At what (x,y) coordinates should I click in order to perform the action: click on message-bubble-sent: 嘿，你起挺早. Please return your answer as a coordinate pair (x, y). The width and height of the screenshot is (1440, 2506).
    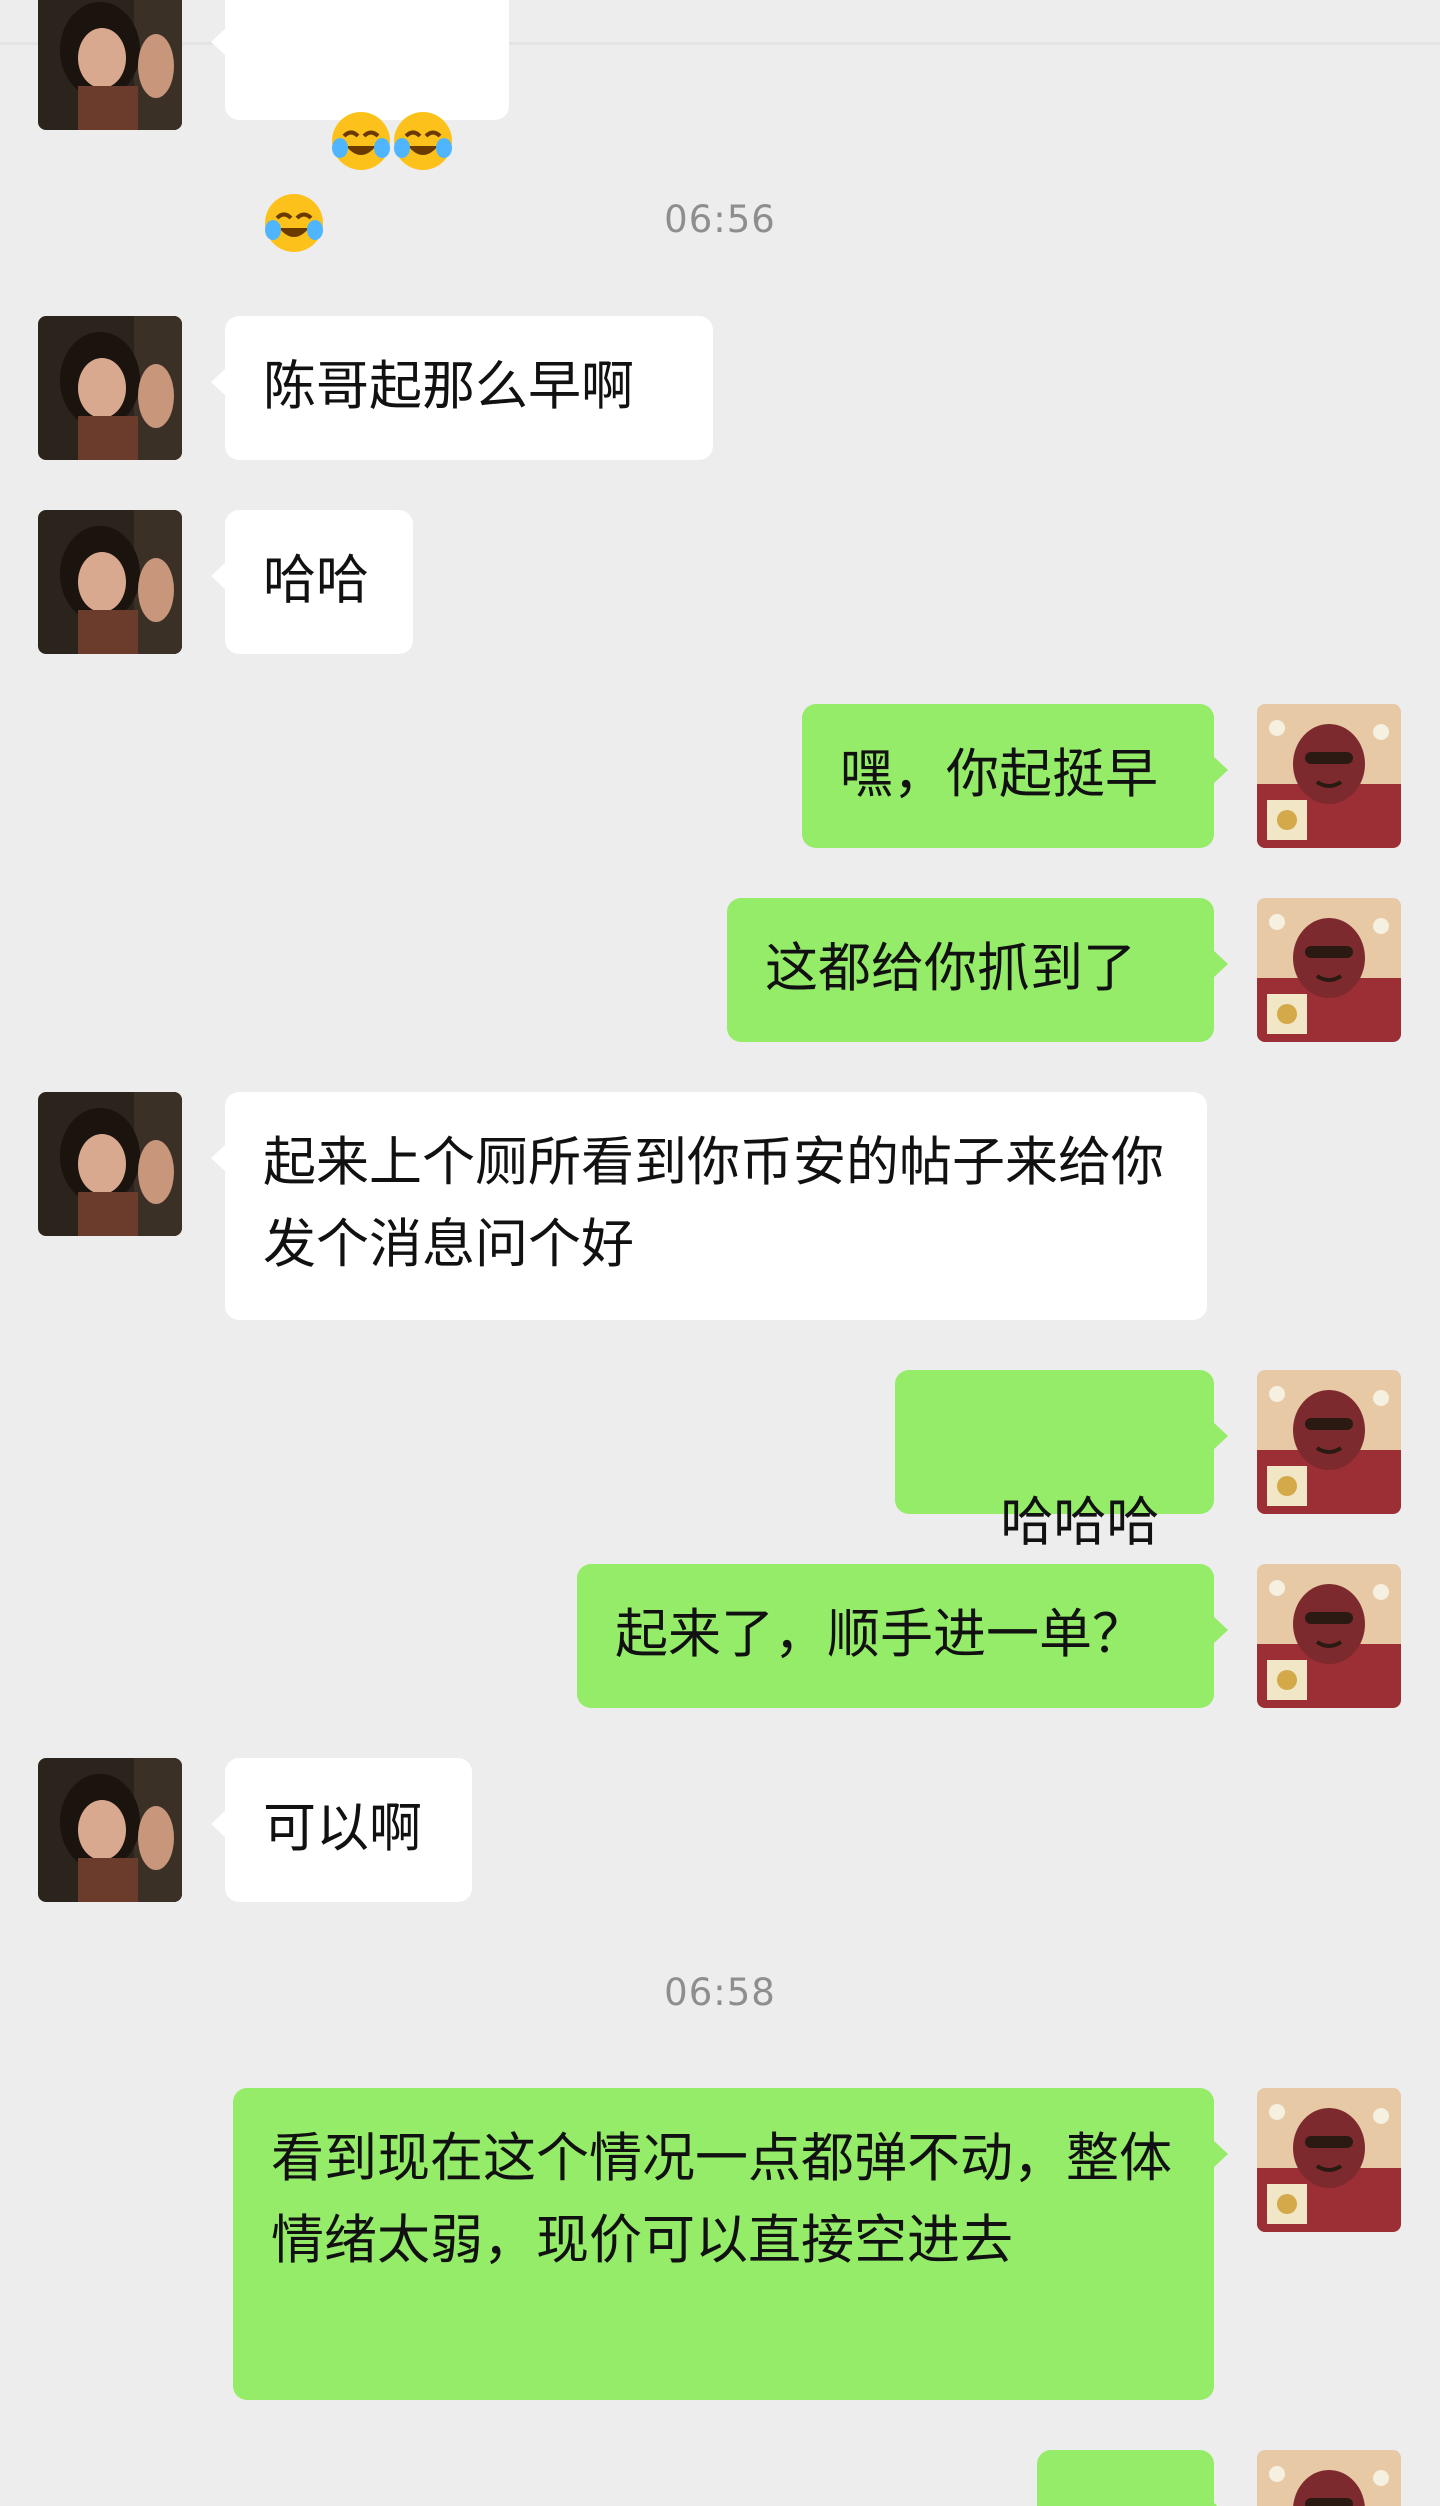
    Looking at the image, I should click on (1015, 776).